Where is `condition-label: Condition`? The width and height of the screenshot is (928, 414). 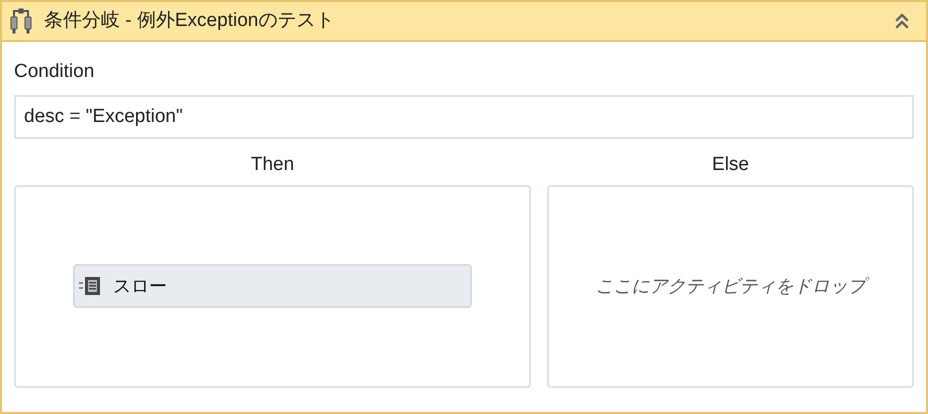
condition-label: Condition is located at coordinates (54, 72).